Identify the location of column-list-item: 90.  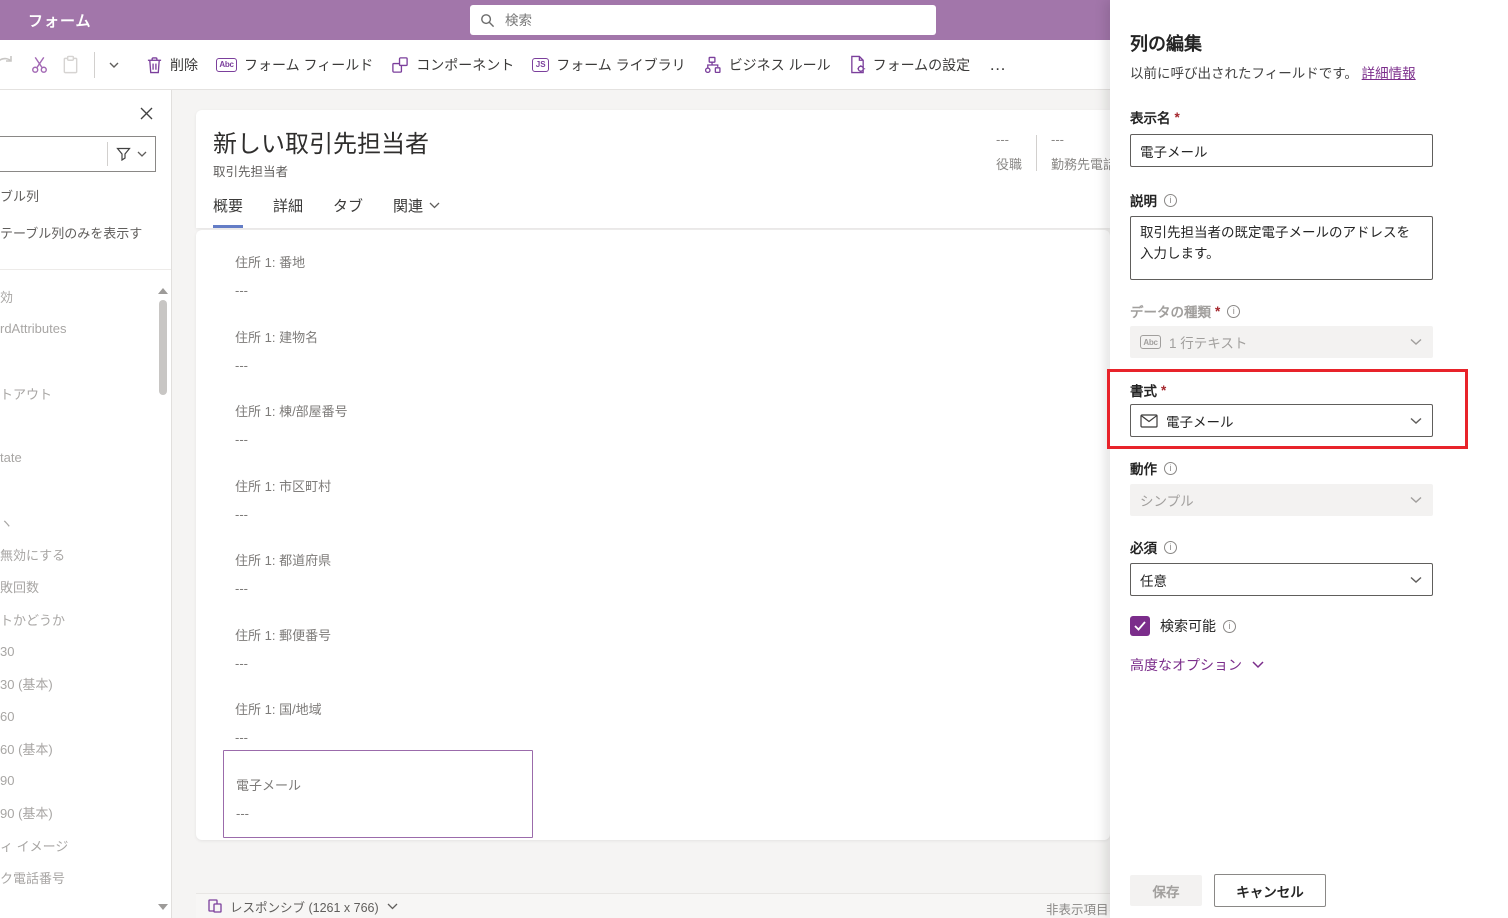
(77, 780).